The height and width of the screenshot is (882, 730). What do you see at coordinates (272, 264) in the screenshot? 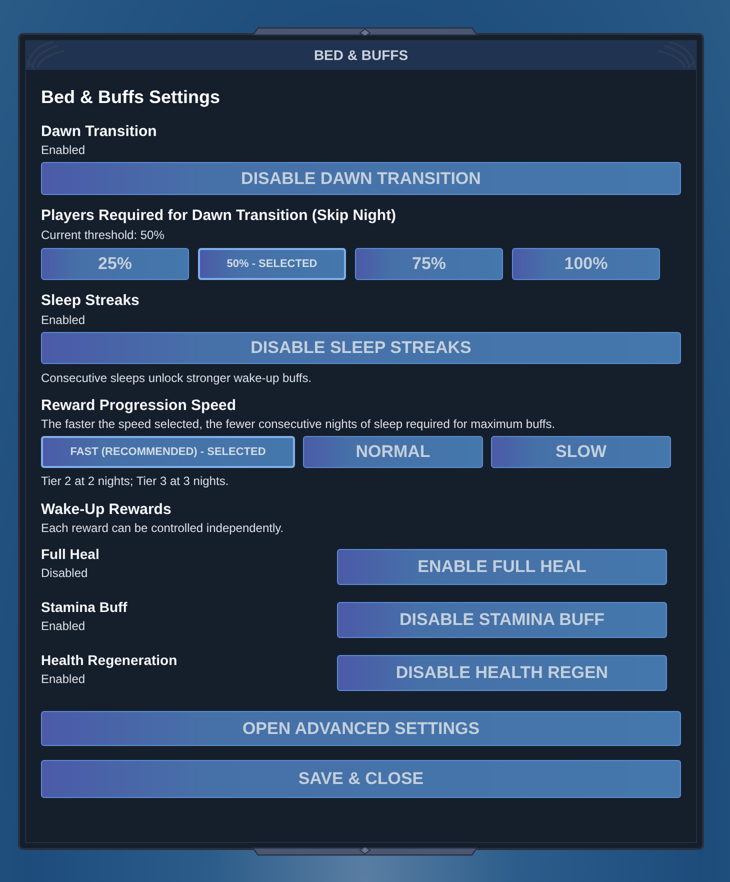
I see `option-button: 50% - SELECTED` at bounding box center [272, 264].